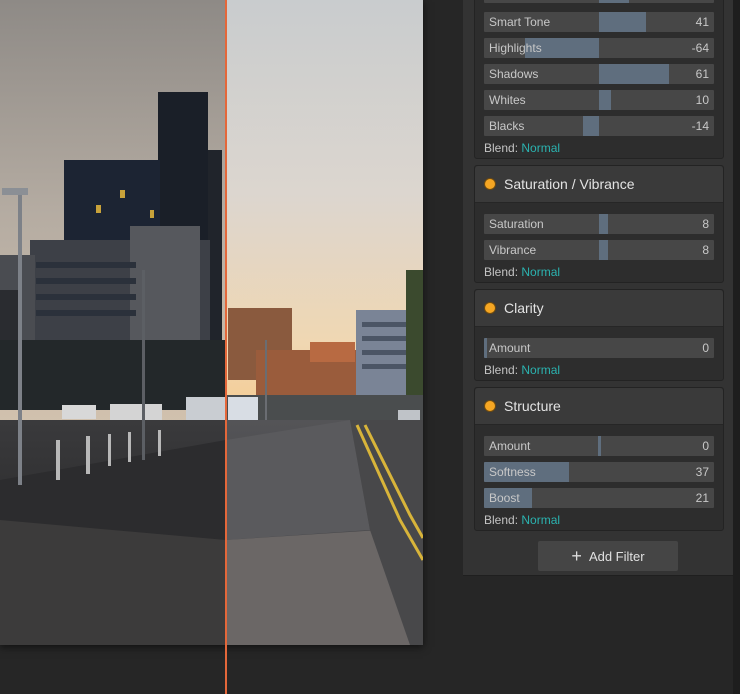  I want to click on panel-empty-area, so click(598, 635).